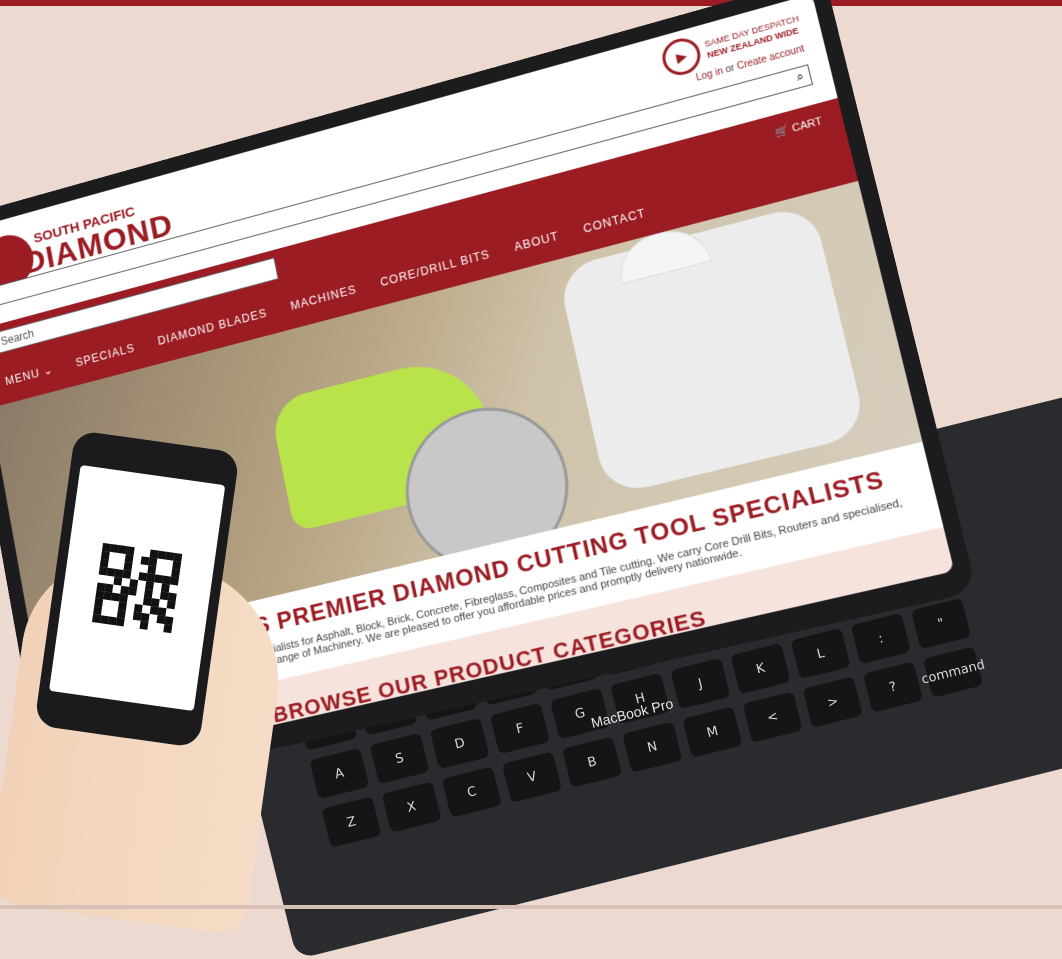 Image resolution: width=1062 pixels, height=959 pixels. I want to click on qr-code-icon, so click(137, 588).